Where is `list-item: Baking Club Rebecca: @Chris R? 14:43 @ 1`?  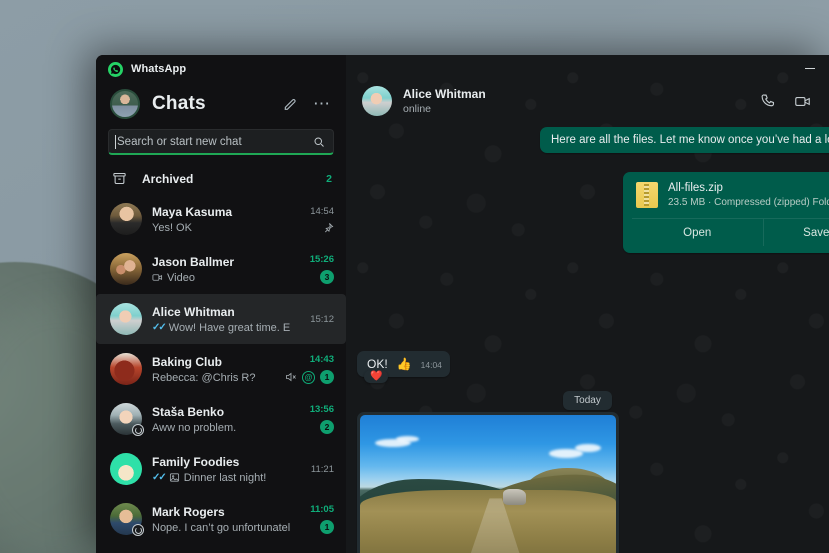
list-item: Baking Club Rebecca: @Chris R? 14:43 @ 1 is located at coordinates (221, 369).